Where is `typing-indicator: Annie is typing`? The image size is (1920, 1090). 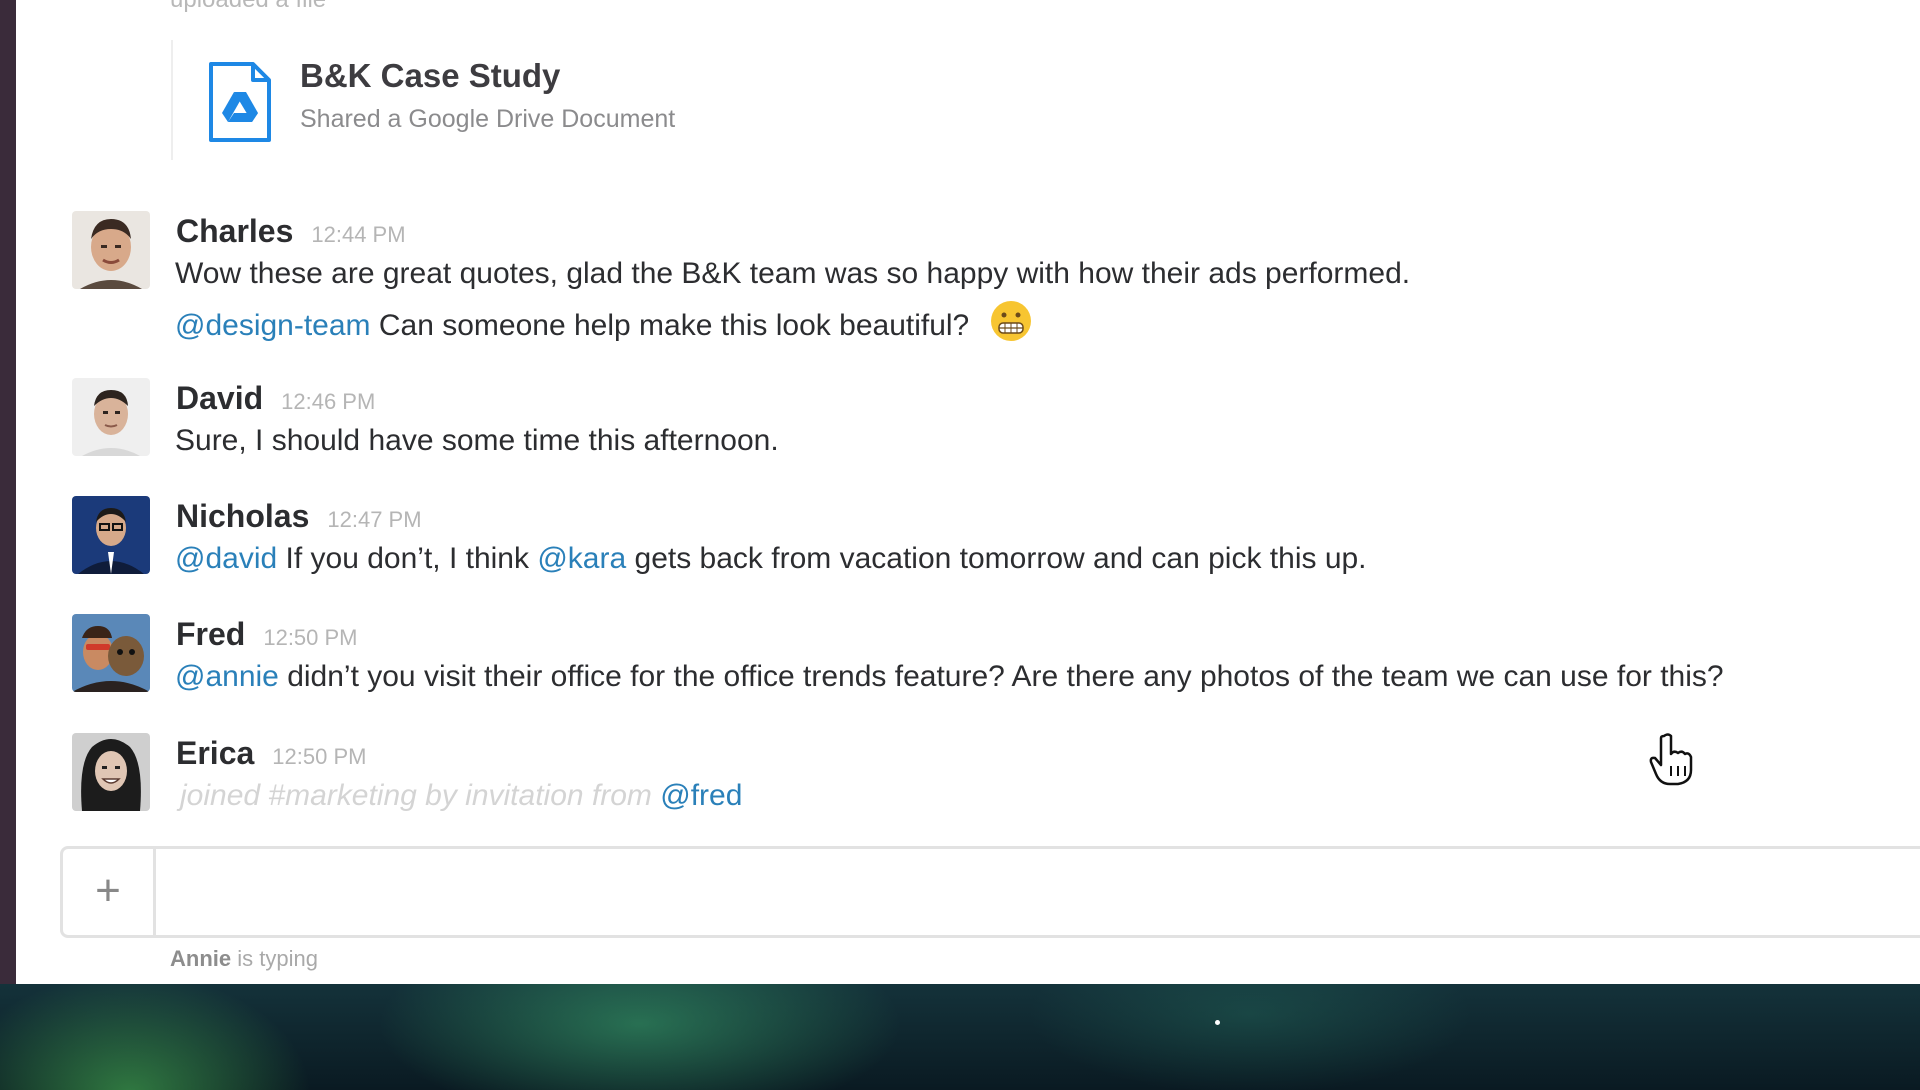 typing-indicator: Annie is typing is located at coordinates (244, 959).